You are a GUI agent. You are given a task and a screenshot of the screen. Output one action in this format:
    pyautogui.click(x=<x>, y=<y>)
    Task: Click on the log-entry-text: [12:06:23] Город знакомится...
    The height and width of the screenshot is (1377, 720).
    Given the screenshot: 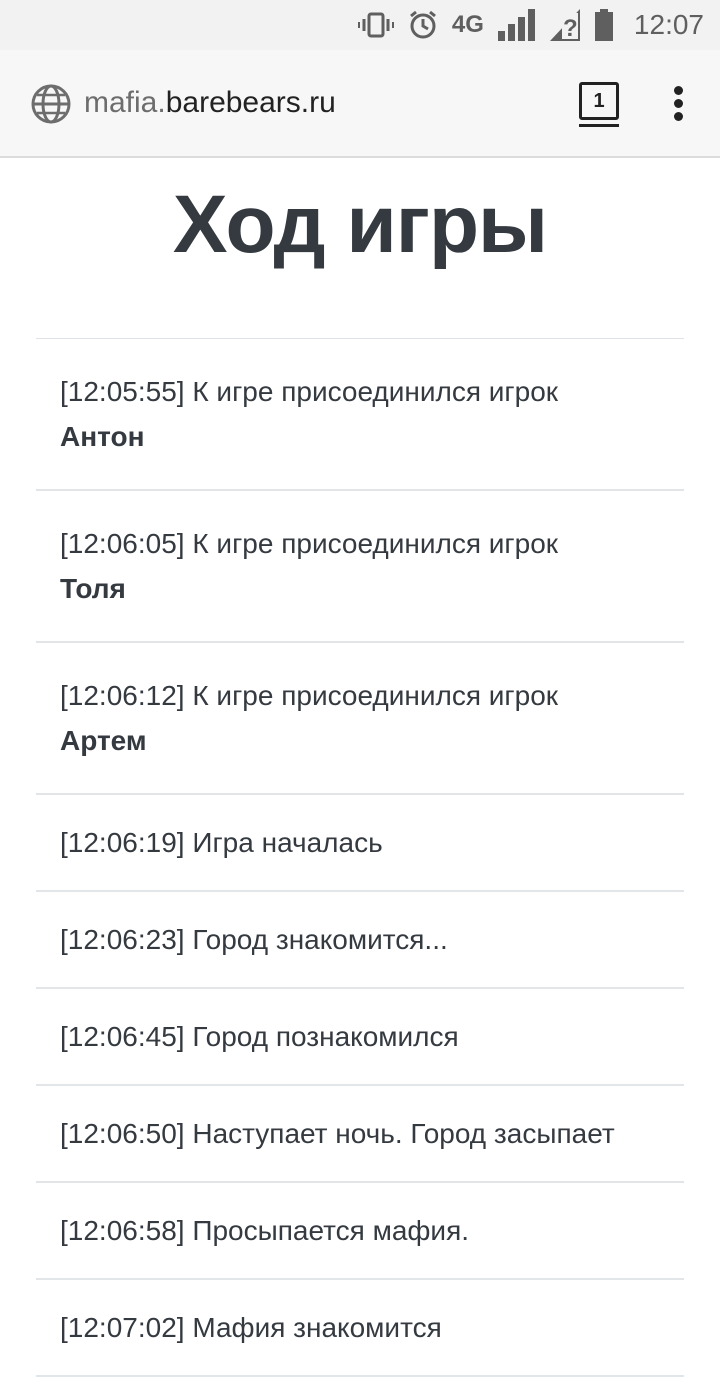 What is the action you would take?
    pyautogui.click(x=254, y=939)
    